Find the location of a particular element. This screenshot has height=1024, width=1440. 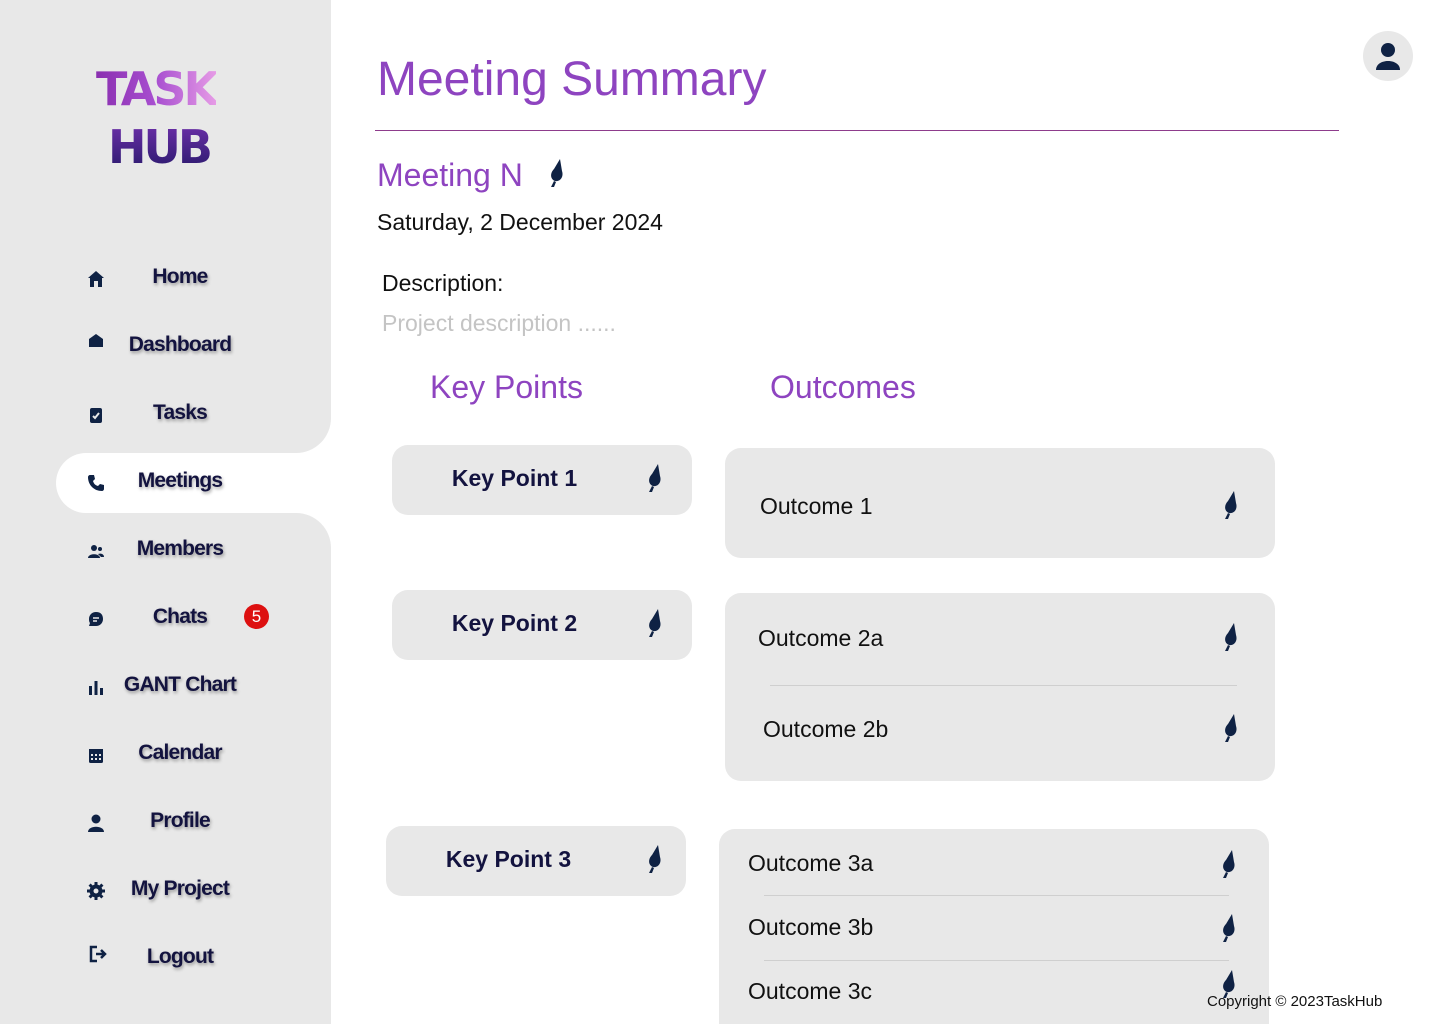

sidebar-item-chats: Chats is located at coordinates (165, 617).